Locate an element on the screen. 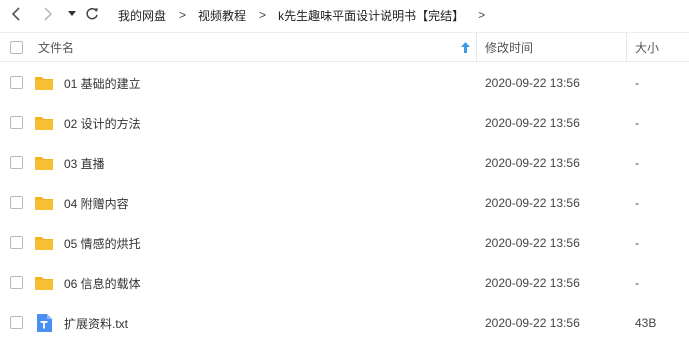 The image size is (689, 360). back-button is located at coordinates (17, 14).